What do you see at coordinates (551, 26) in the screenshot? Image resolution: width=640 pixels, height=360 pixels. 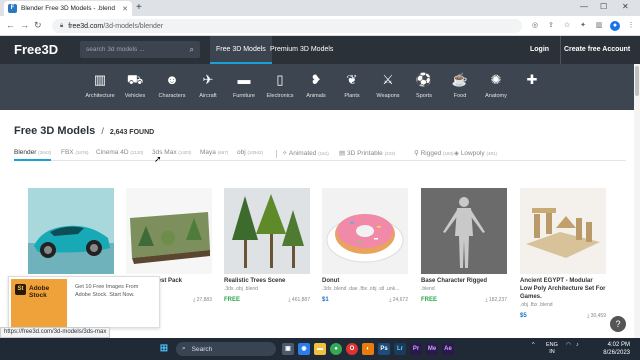 I see `share-icon: ⇪` at bounding box center [551, 26].